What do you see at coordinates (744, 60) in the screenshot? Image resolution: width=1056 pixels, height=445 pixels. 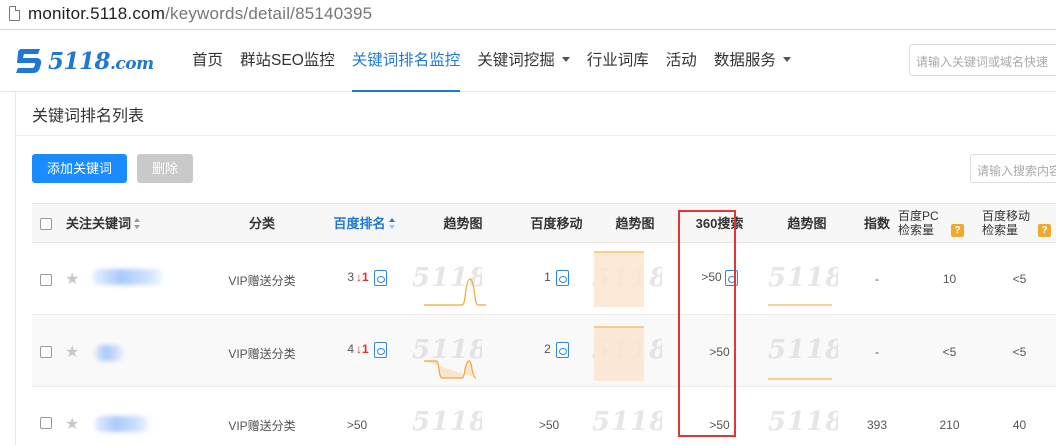 I see `nav-item-label: 数据服务` at bounding box center [744, 60].